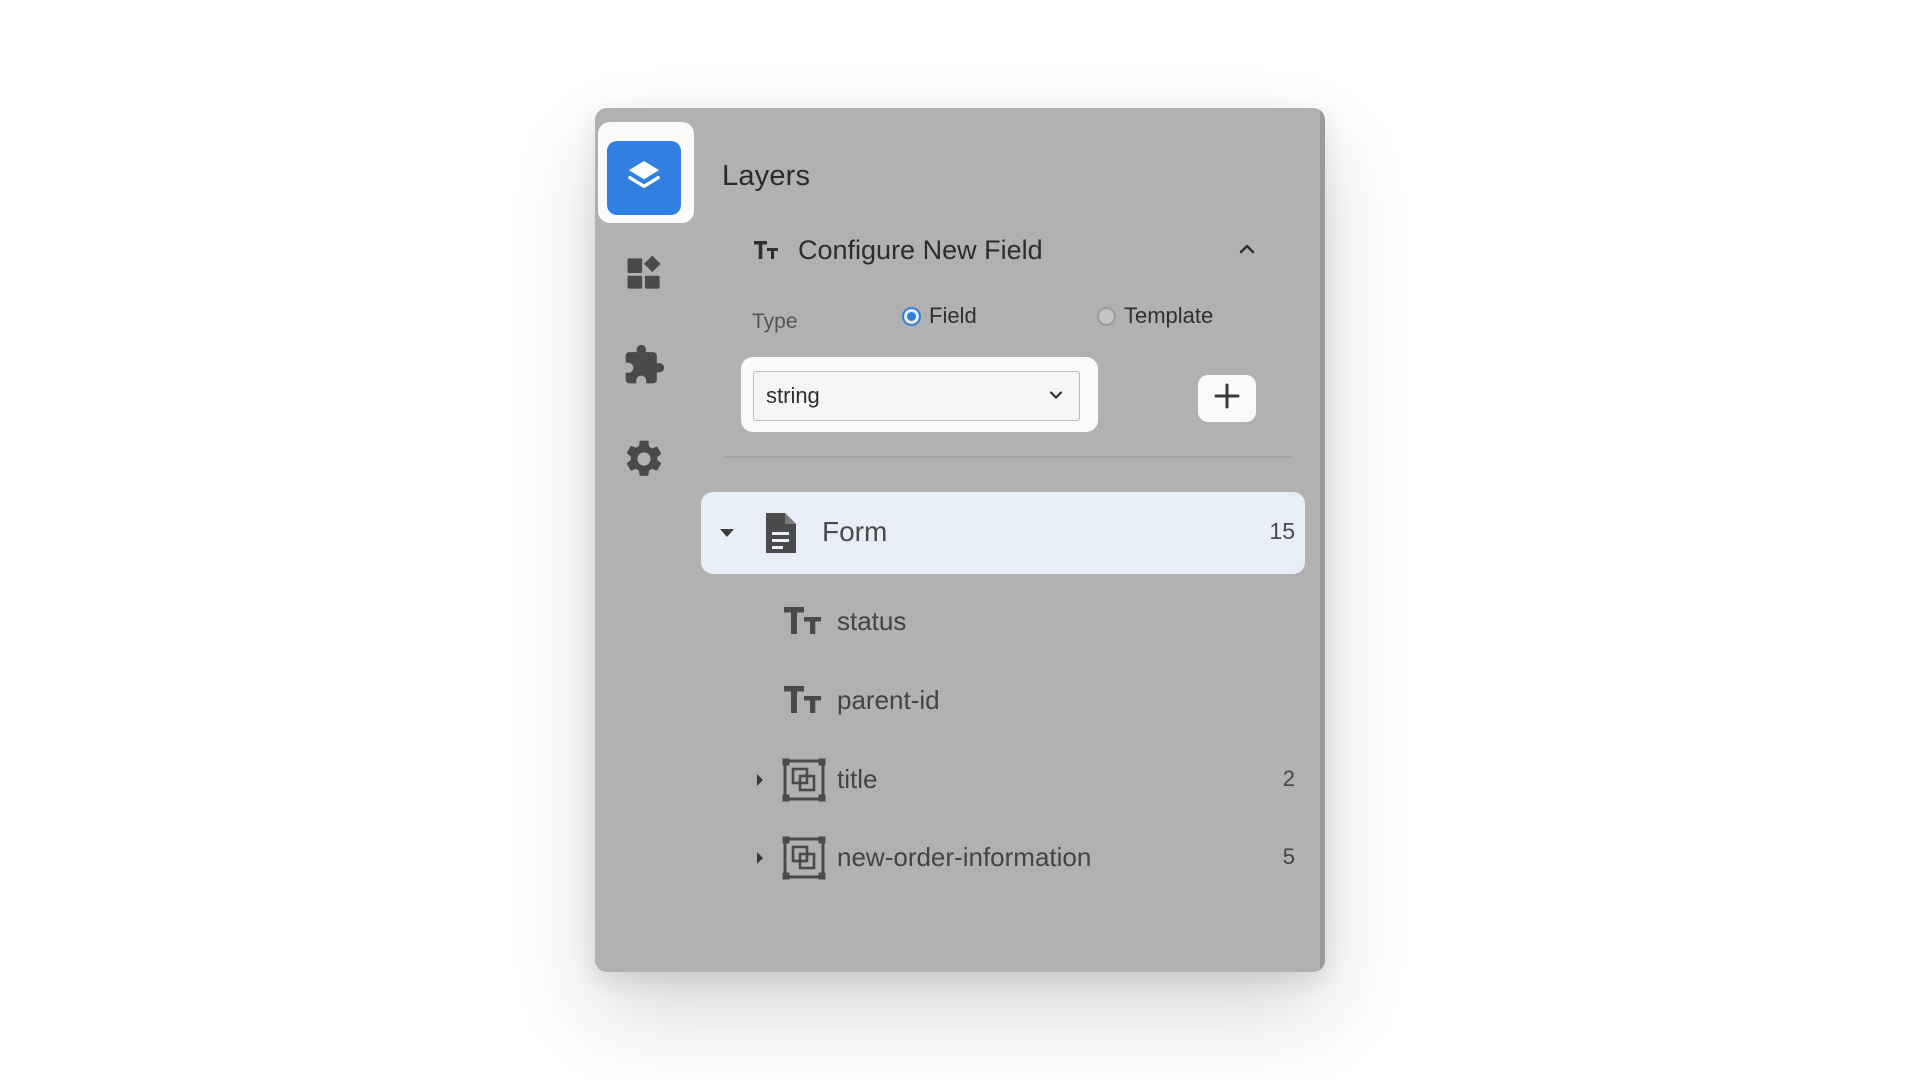  I want to click on field-type-select-value: string, so click(793, 395).